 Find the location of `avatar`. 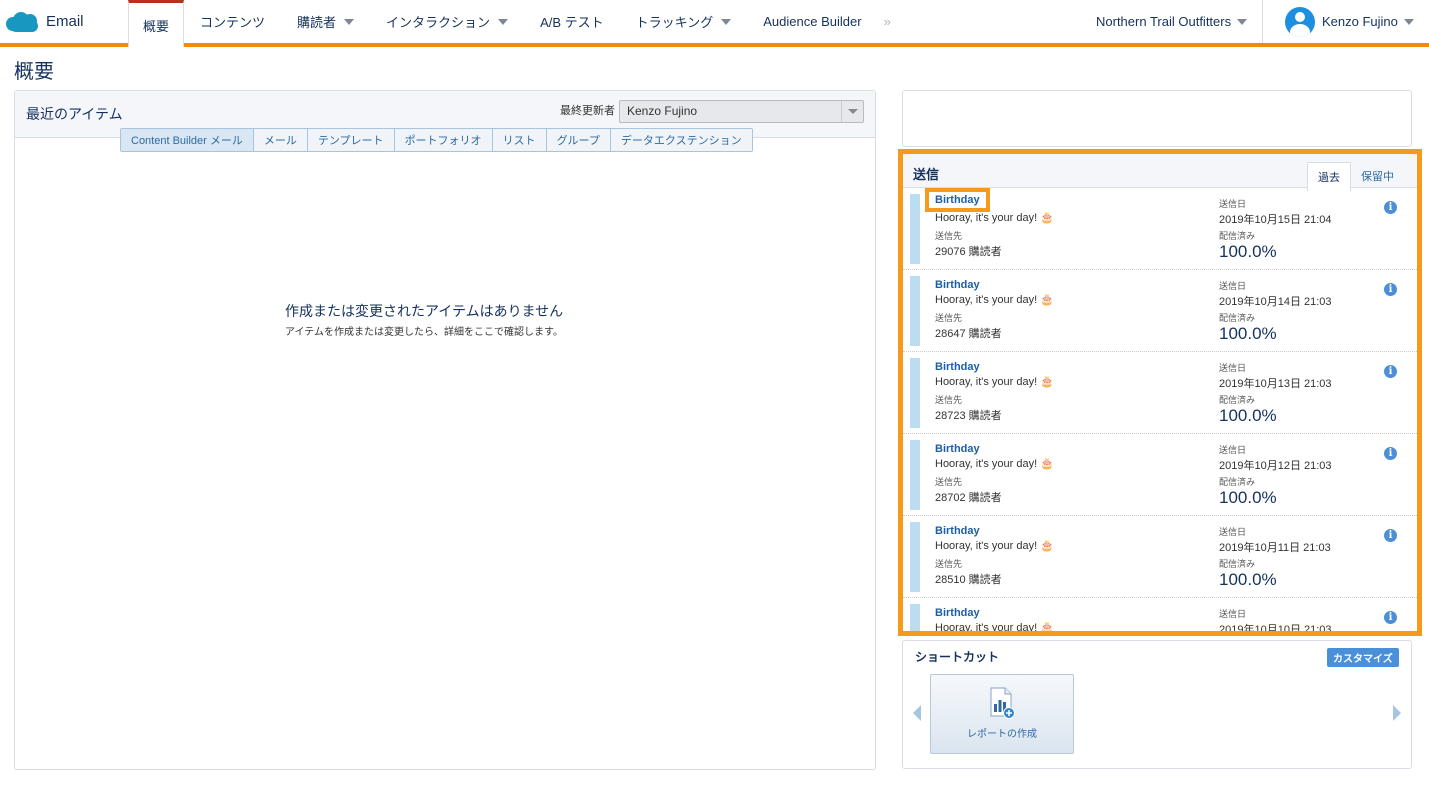

avatar is located at coordinates (1300, 21).